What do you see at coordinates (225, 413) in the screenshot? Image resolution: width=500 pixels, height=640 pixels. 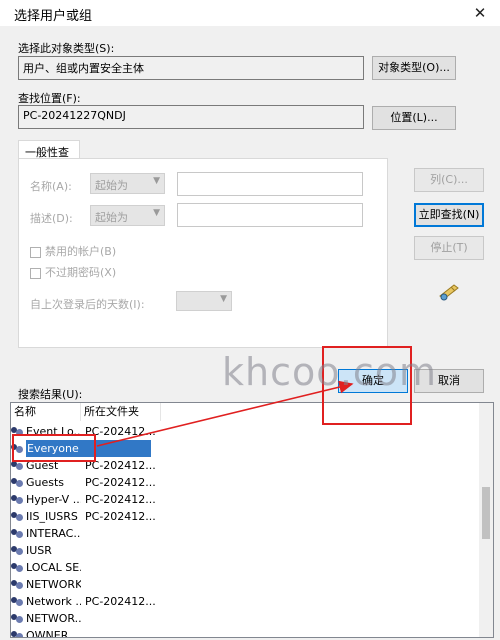 I see `annotation-arrow` at bounding box center [225, 413].